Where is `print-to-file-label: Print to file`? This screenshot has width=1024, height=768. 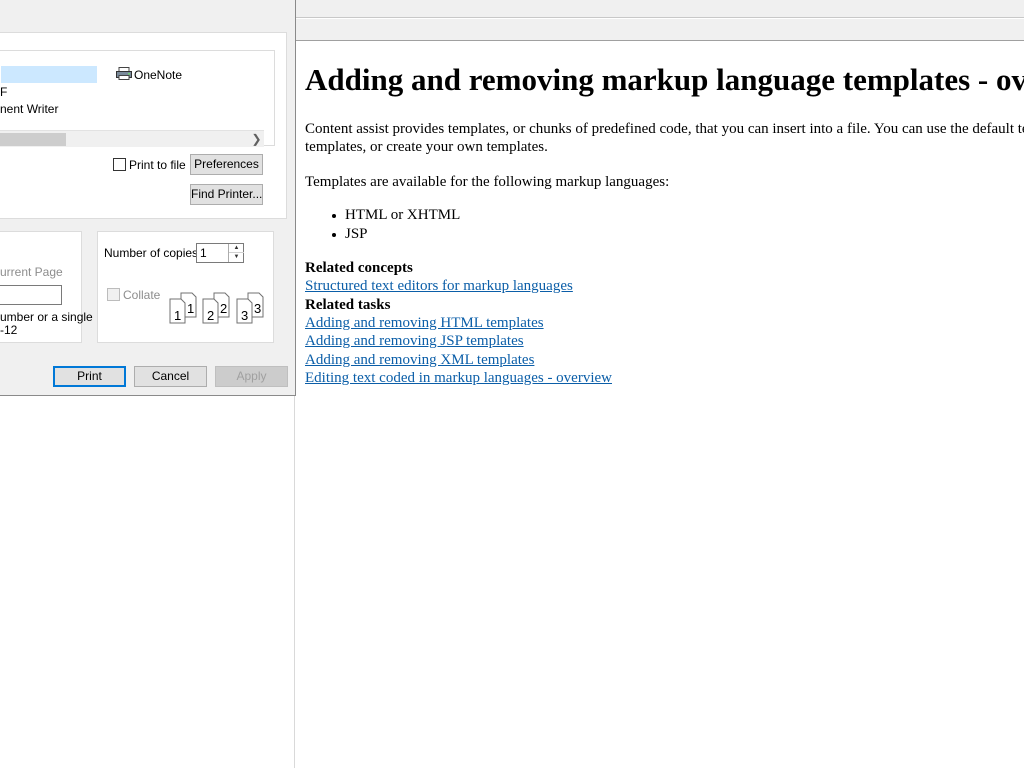
print-to-file-label: Print to file is located at coordinates (157, 165).